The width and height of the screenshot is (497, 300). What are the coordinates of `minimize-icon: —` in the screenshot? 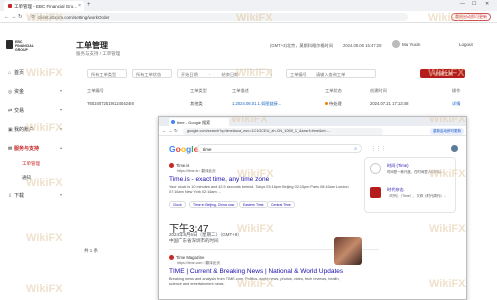 It's located at (462, 4).